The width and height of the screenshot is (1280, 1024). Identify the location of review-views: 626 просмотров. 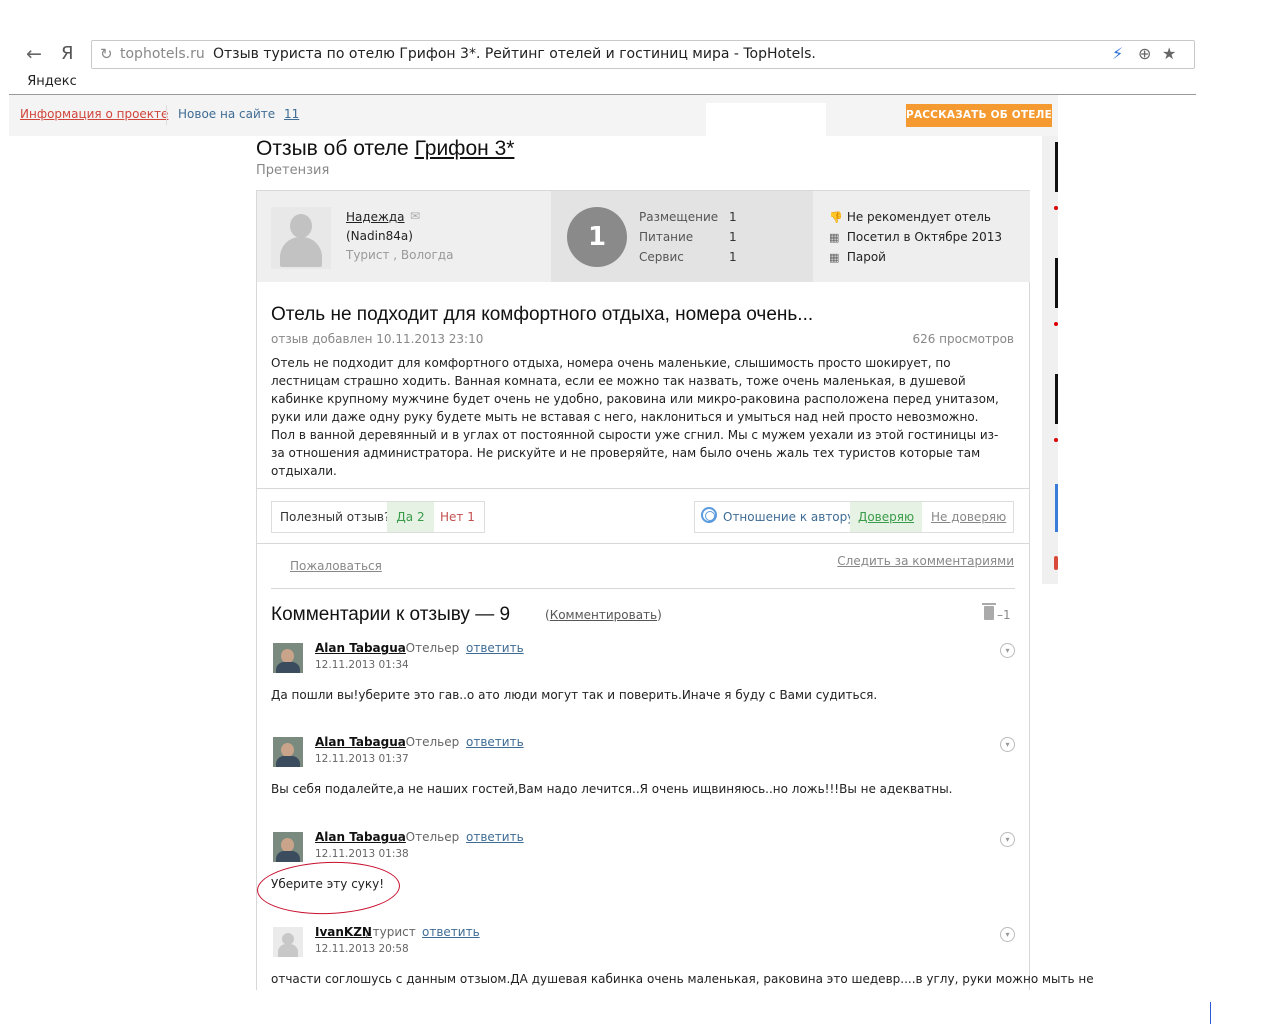
(963, 339).